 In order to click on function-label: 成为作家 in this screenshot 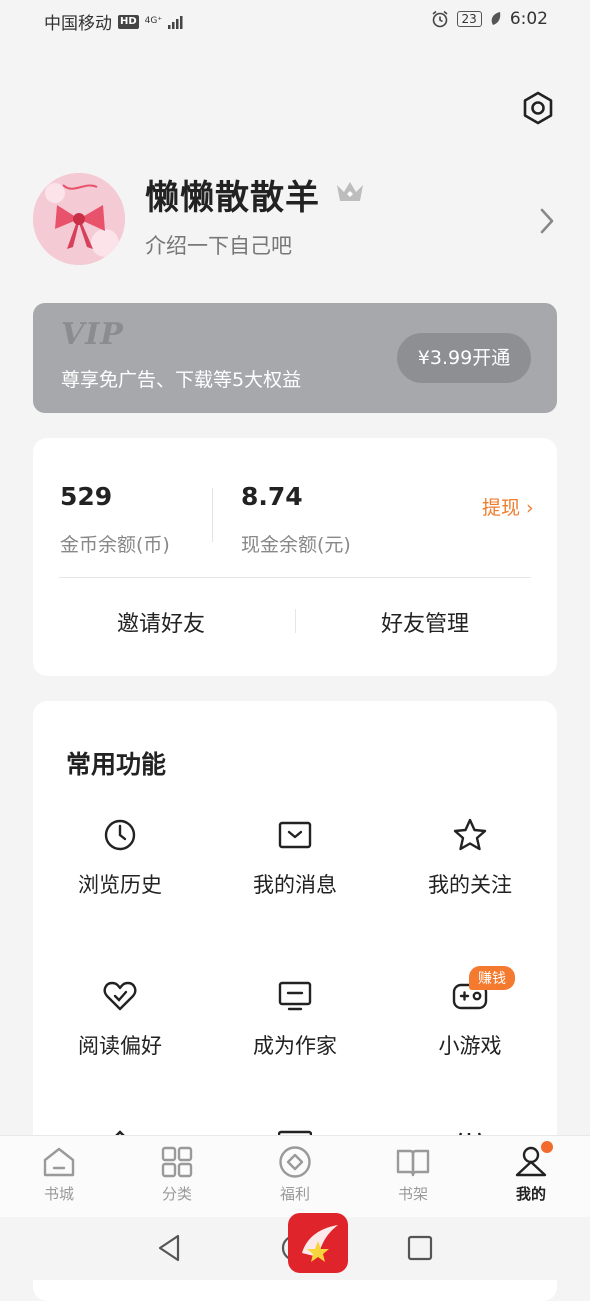, I will do `click(295, 1046)`.